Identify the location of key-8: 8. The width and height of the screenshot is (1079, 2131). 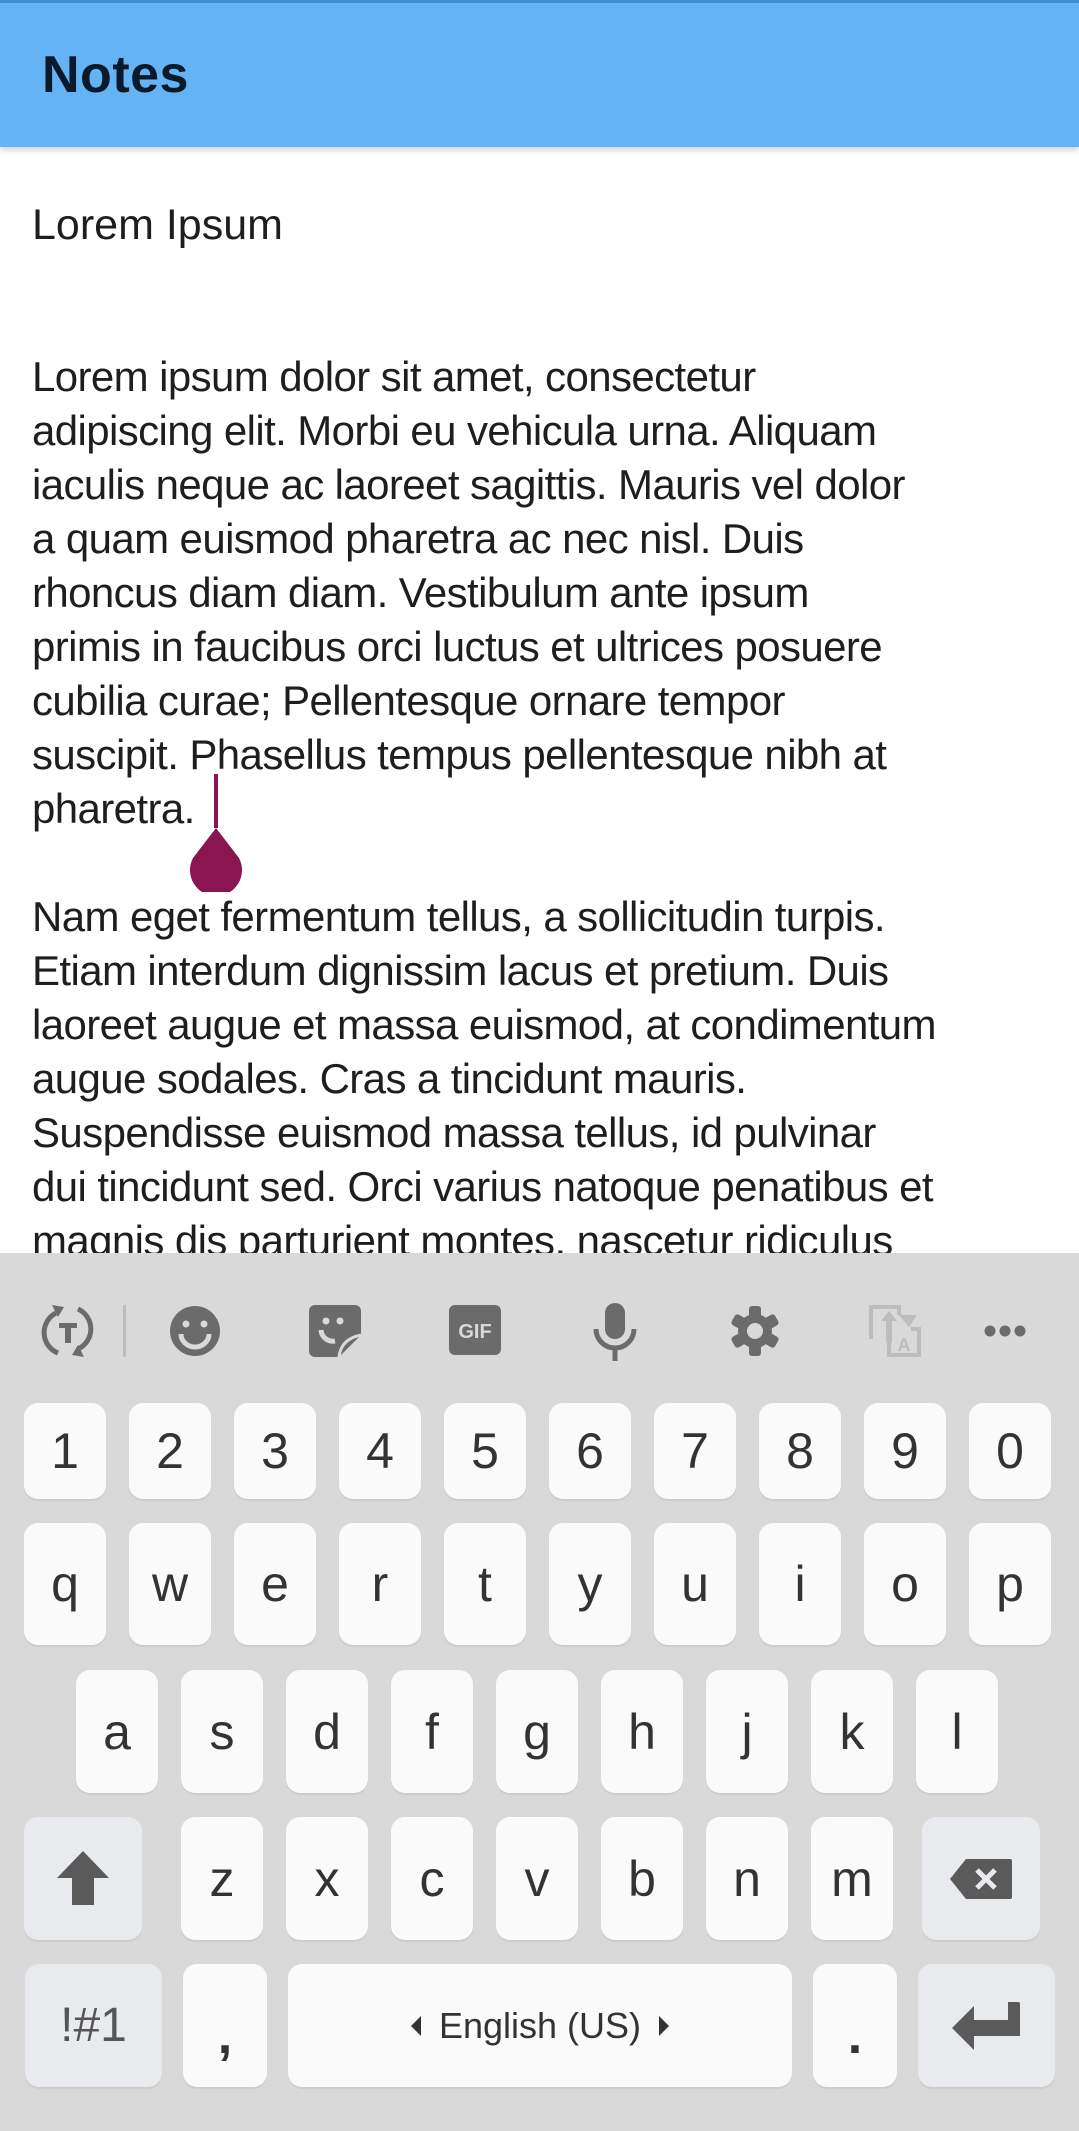
(800, 1451).